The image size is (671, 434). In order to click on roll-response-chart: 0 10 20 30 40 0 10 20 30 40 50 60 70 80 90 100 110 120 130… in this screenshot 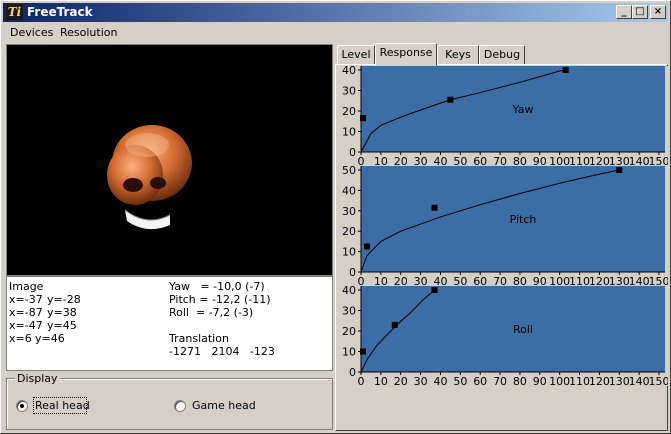, I will do `click(504, 336)`.